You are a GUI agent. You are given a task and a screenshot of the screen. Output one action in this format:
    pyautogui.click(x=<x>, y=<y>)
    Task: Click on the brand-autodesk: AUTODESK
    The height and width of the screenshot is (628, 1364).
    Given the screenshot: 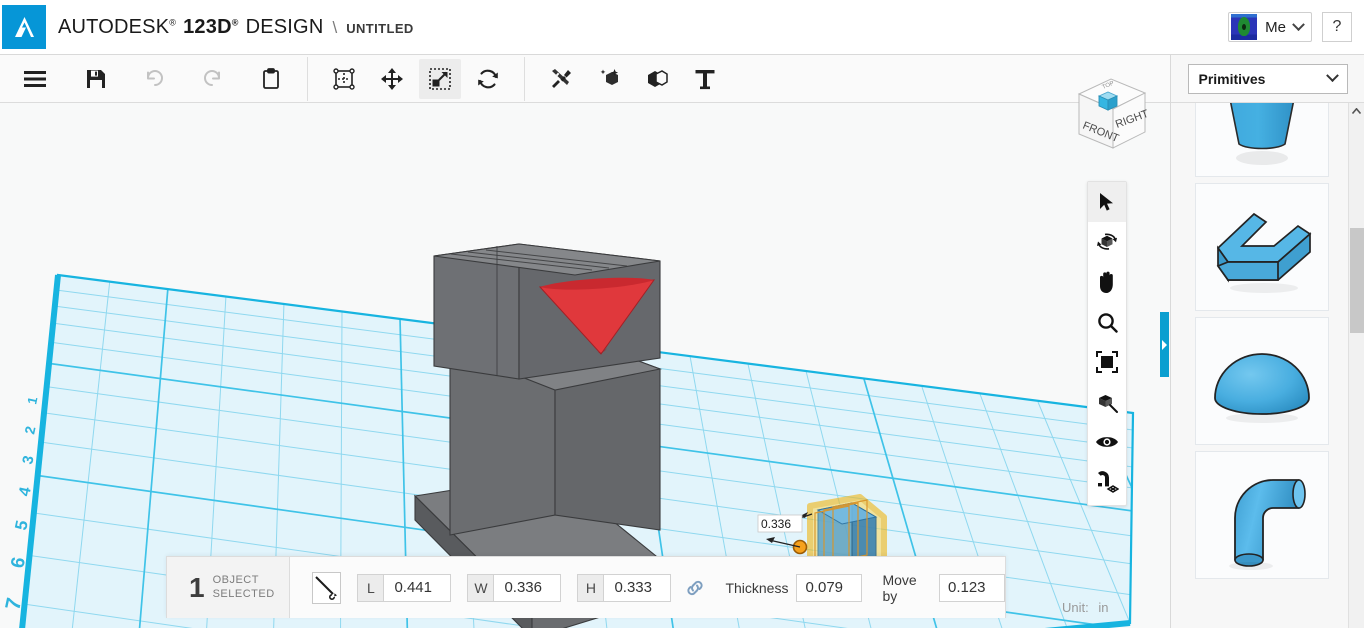 What is the action you would take?
    pyautogui.click(x=114, y=26)
    